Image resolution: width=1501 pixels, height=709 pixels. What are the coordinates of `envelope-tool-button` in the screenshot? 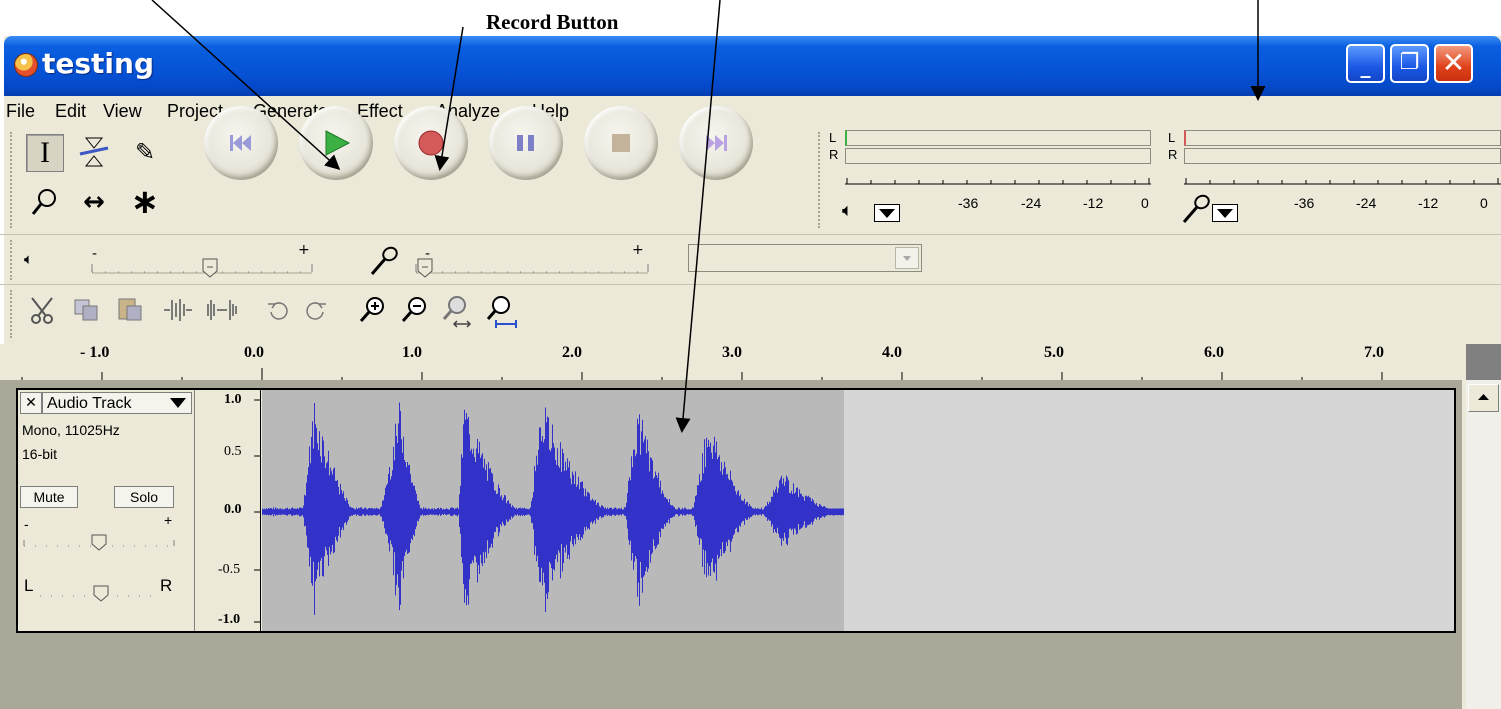 It's located at (94, 153).